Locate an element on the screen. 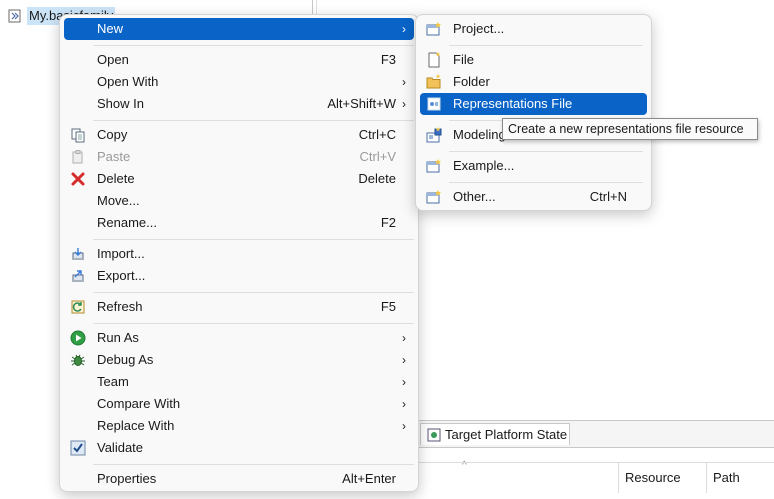 Image resolution: width=774 pixels, height=499 pixels. menu-label: Run As is located at coordinates (118, 337).